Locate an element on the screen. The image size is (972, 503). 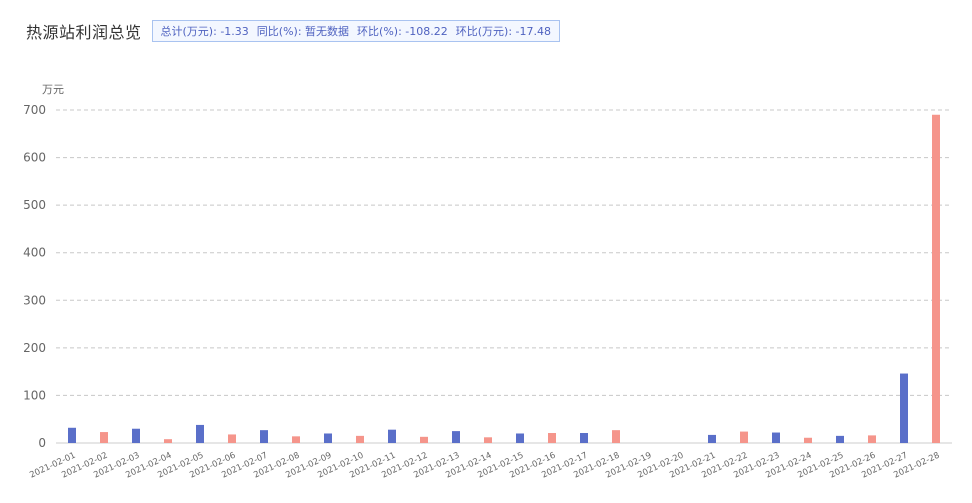
y-tick-label: 600 is located at coordinates (34, 158).